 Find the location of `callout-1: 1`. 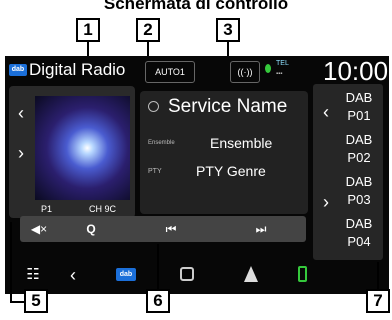

callout-1: 1 is located at coordinates (88, 30).